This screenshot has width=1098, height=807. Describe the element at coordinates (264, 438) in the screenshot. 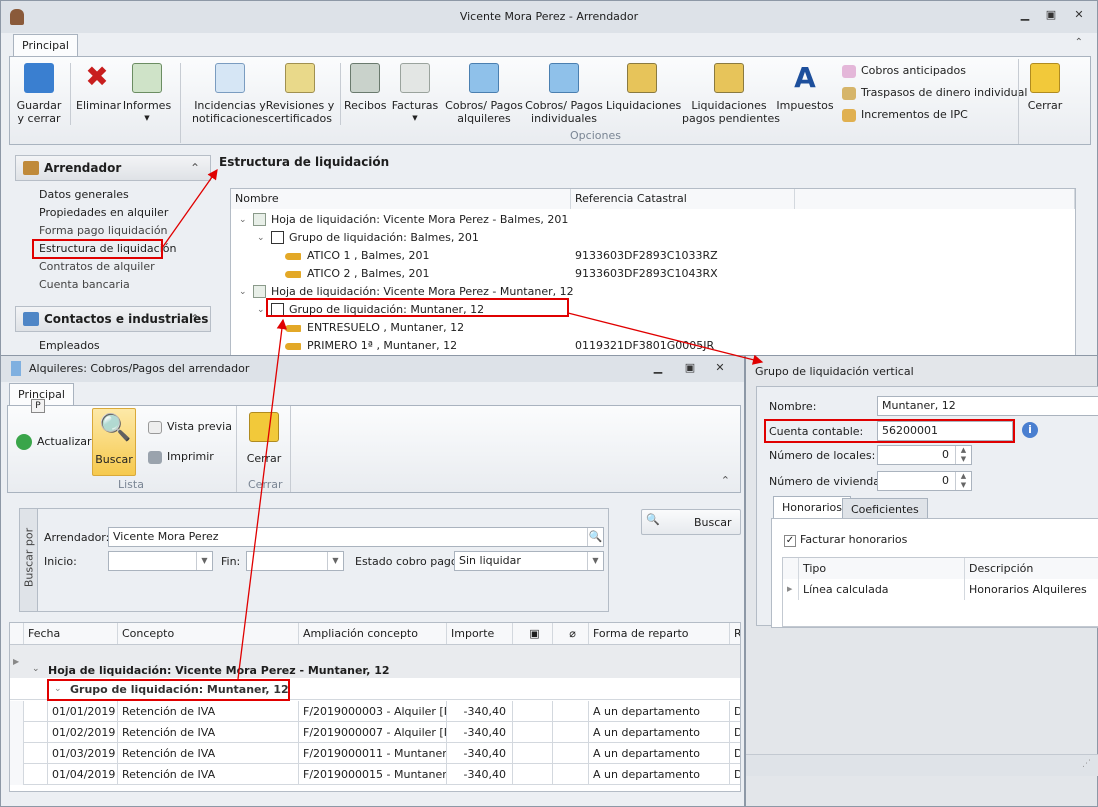

I see `cerrar-ribbon-button: Cerrar` at that location.